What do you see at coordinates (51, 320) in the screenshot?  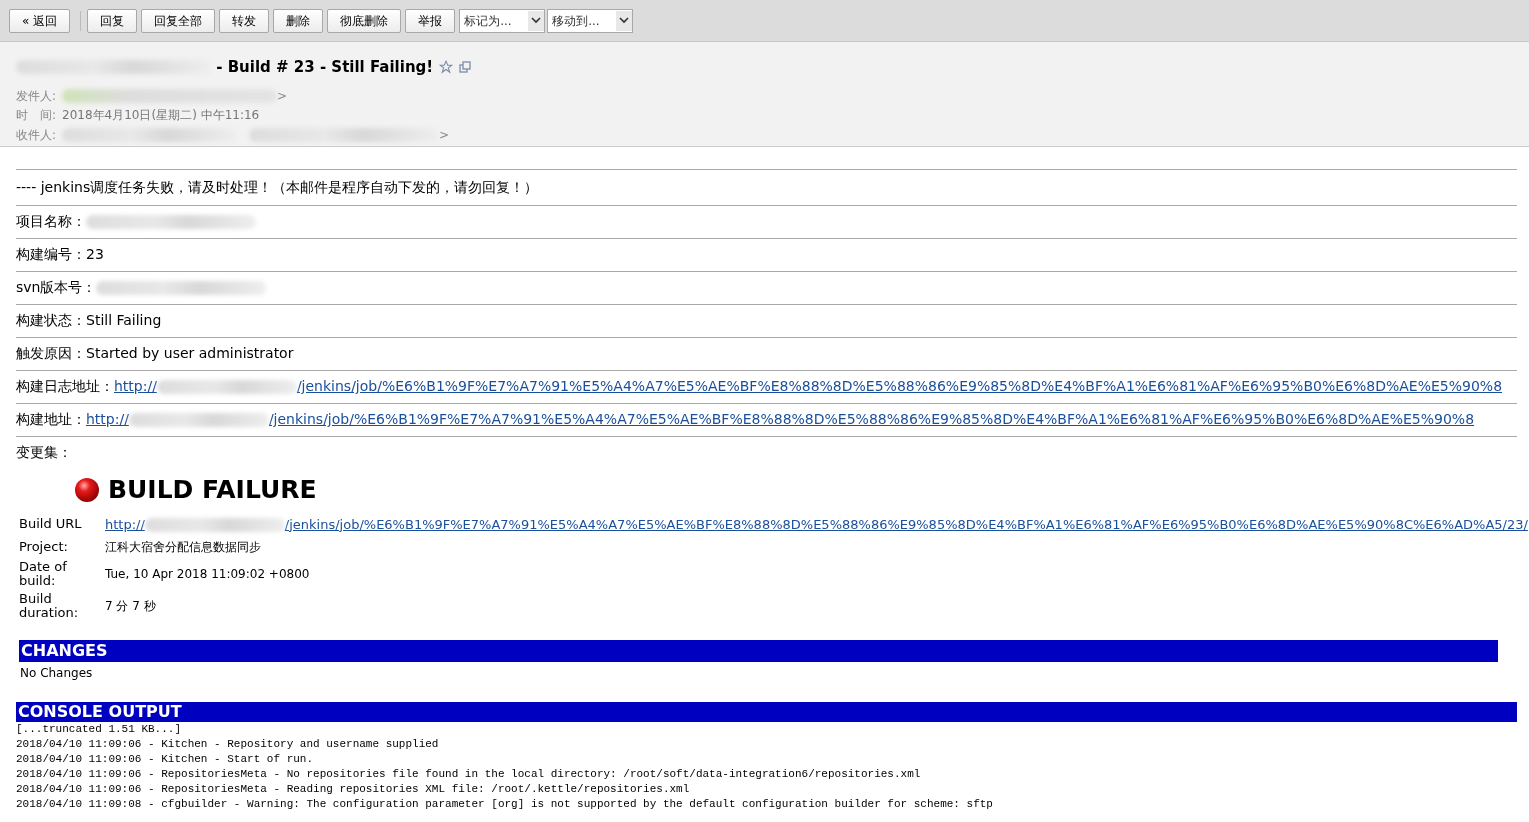 I see `field-label: 构建状态：` at bounding box center [51, 320].